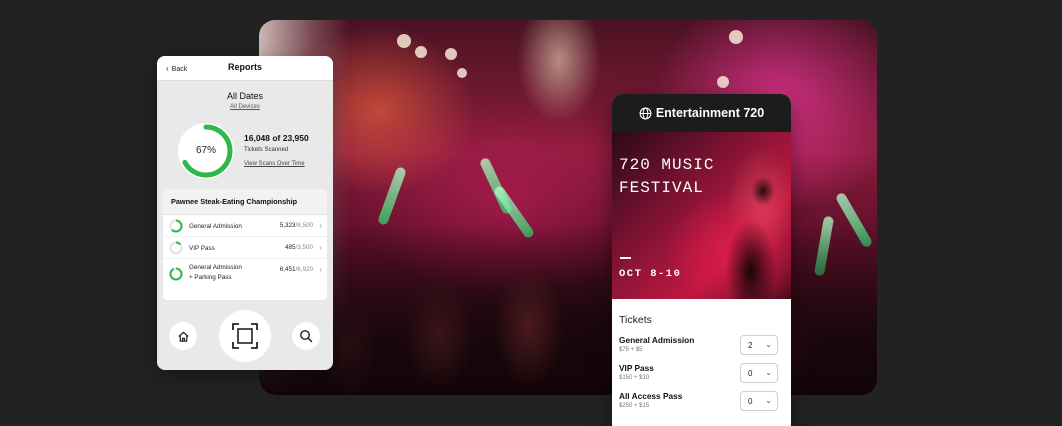 The width and height of the screenshot is (1062, 426). Describe the element at coordinates (266, 150) in the screenshot. I see `scanned-label: Tickets Scanned` at that location.